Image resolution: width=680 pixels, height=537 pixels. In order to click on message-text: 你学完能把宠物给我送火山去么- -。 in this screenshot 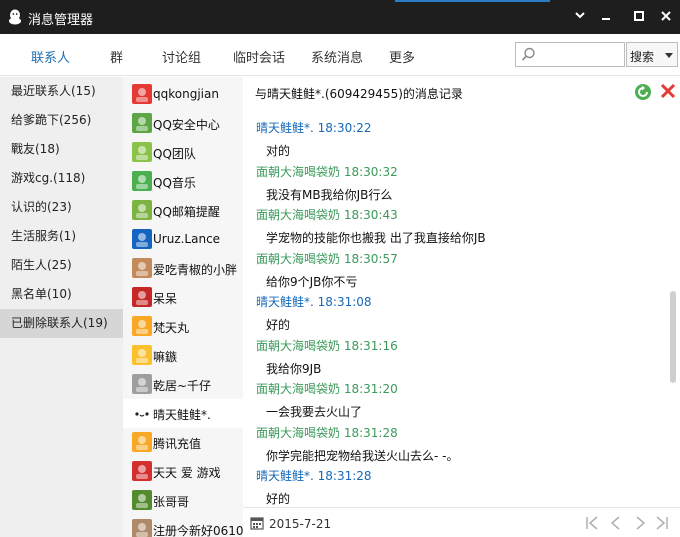, I will do `click(362, 455)`.